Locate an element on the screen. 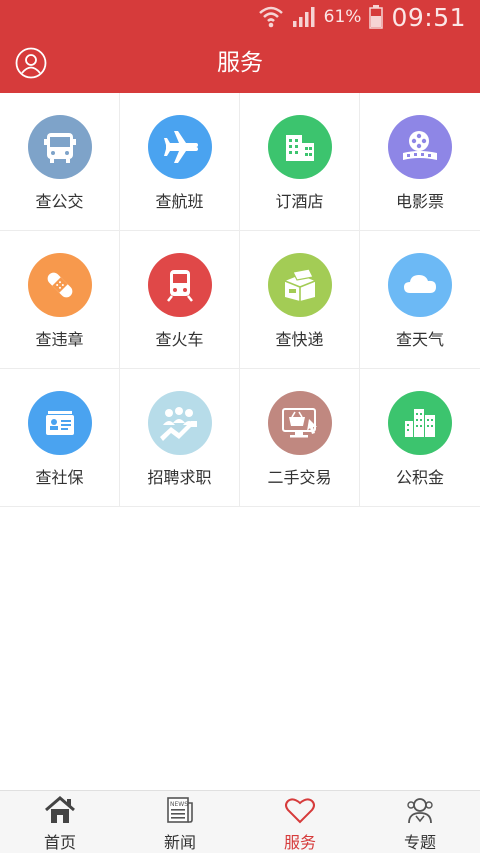 This screenshot has width=480, height=853. topics-people-icon is located at coordinates (420, 810).